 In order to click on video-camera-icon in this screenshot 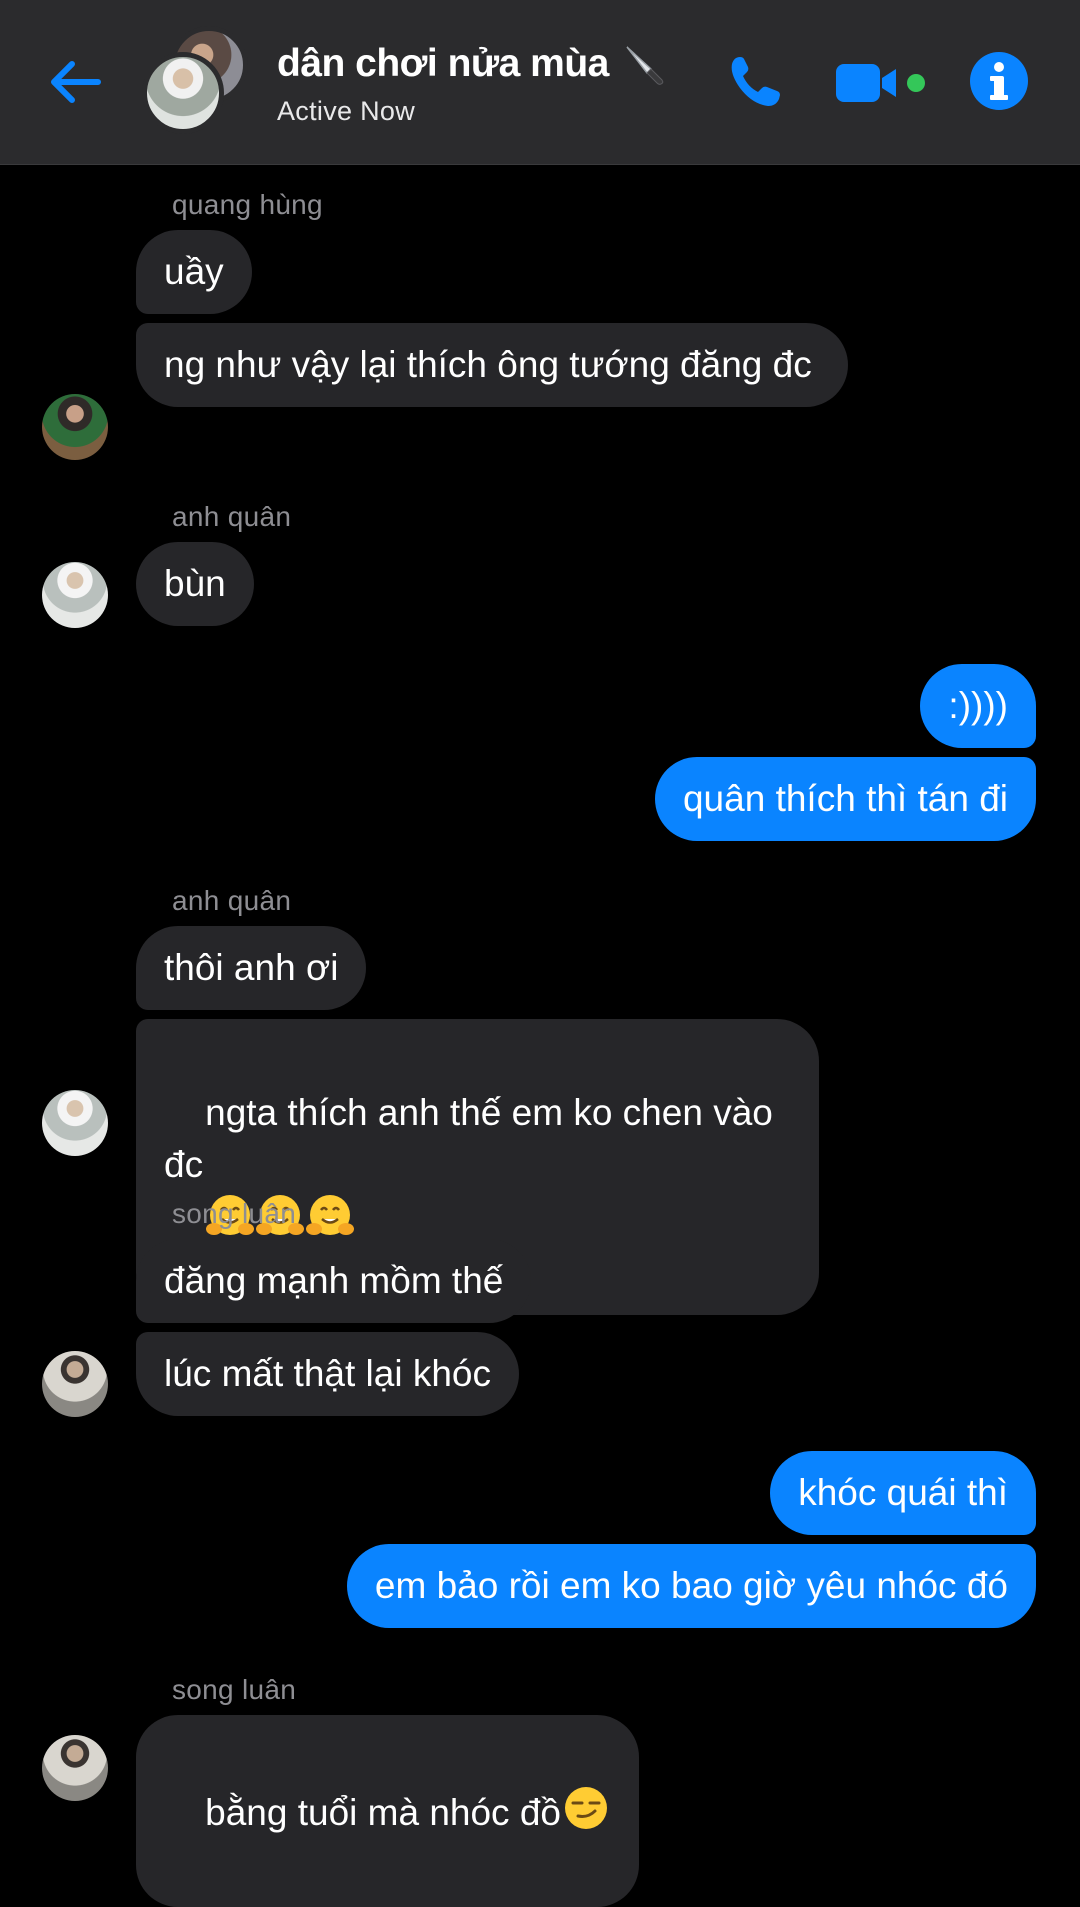, I will do `click(880, 83)`.